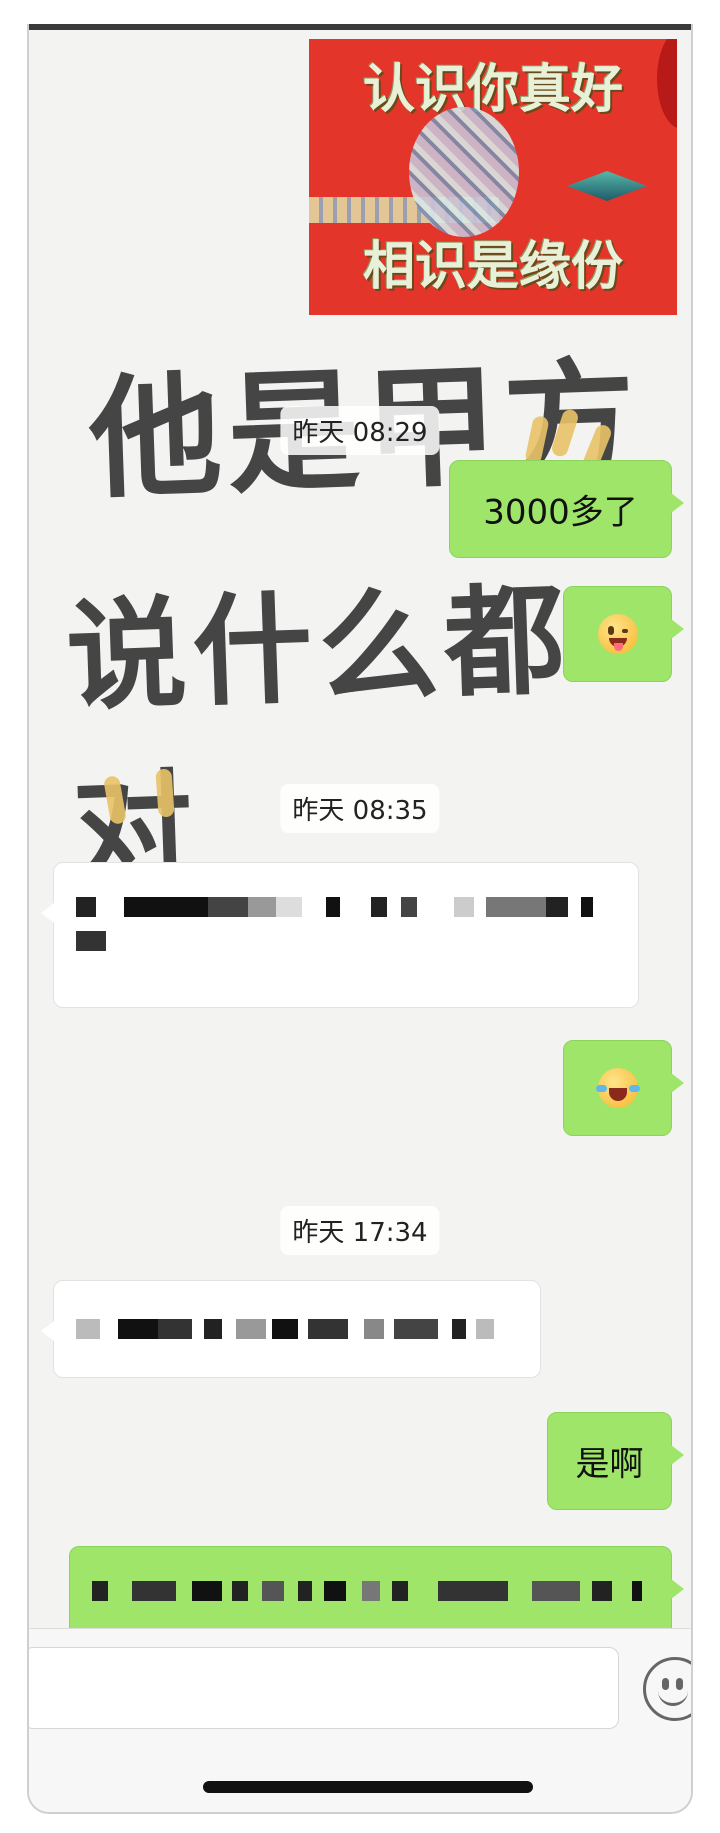 This screenshot has width=720, height=1833. What do you see at coordinates (324, 1688) in the screenshot?
I see `message-input` at bounding box center [324, 1688].